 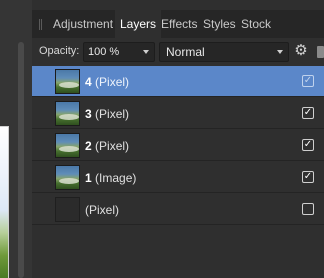 I want to click on panel-tab-bar: Adjustment Layers Effects Styles Stock, so click(x=178, y=24).